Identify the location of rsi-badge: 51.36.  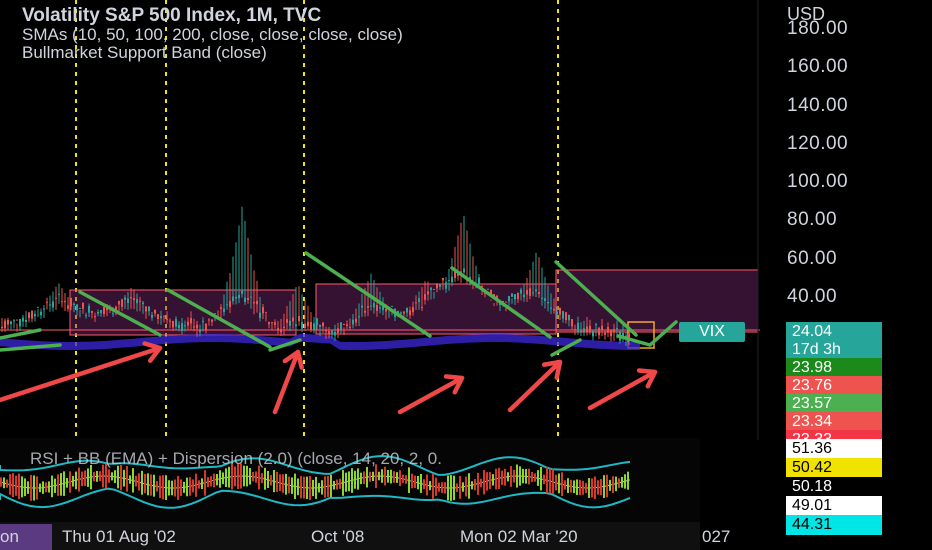
(834, 449).